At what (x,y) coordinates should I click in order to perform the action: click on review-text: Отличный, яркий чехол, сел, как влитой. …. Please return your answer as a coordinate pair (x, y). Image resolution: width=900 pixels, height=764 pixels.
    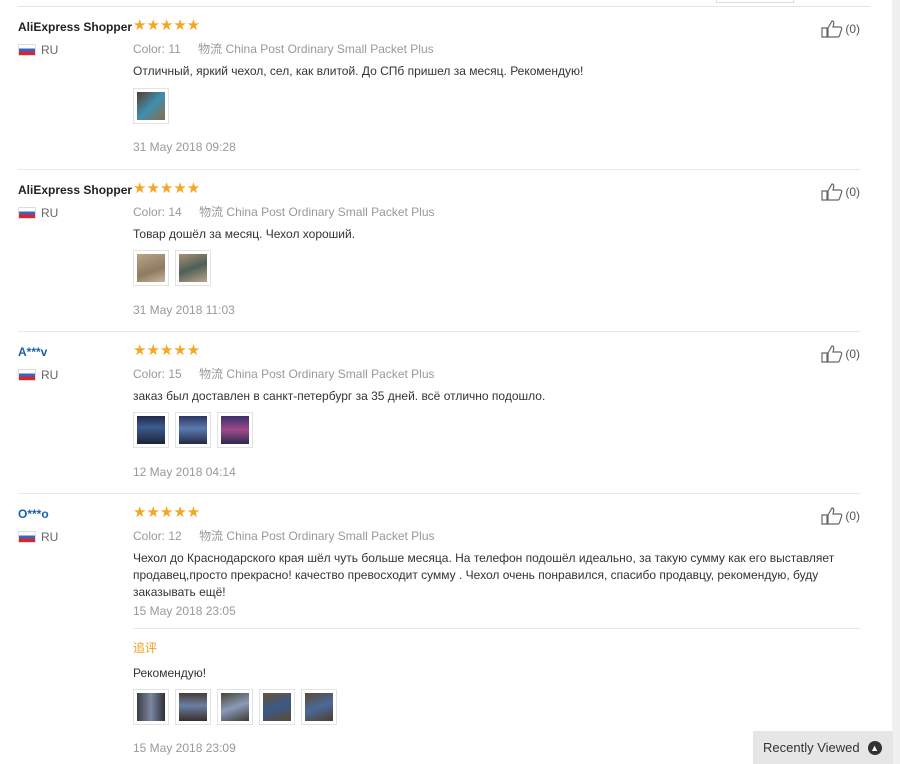
    Looking at the image, I should click on (358, 71).